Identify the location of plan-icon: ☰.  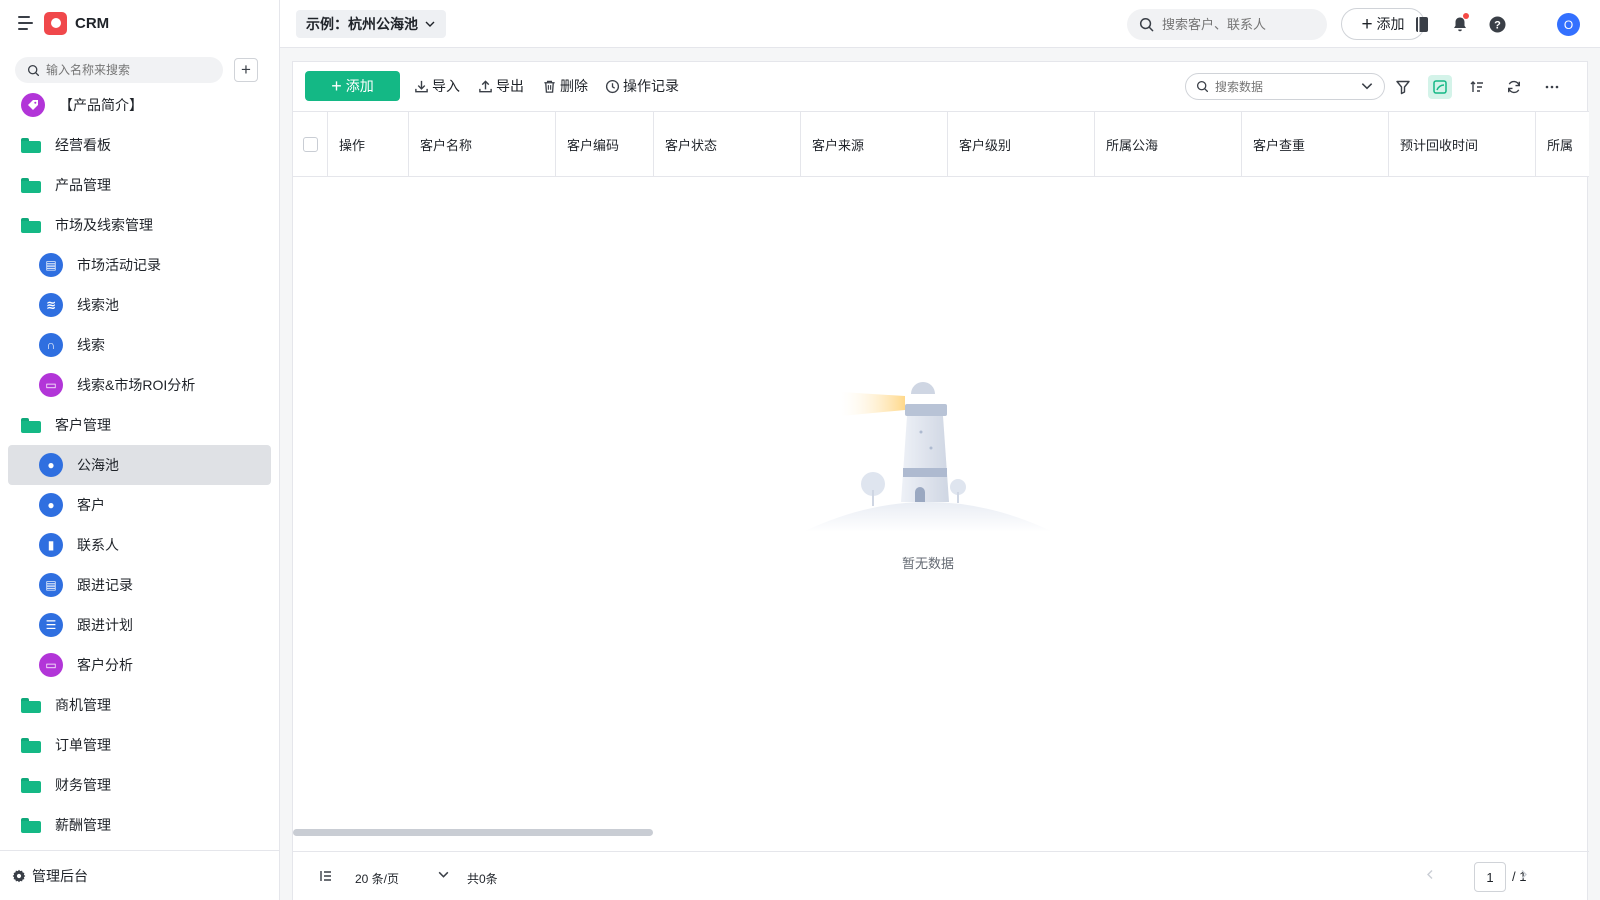
(51, 625).